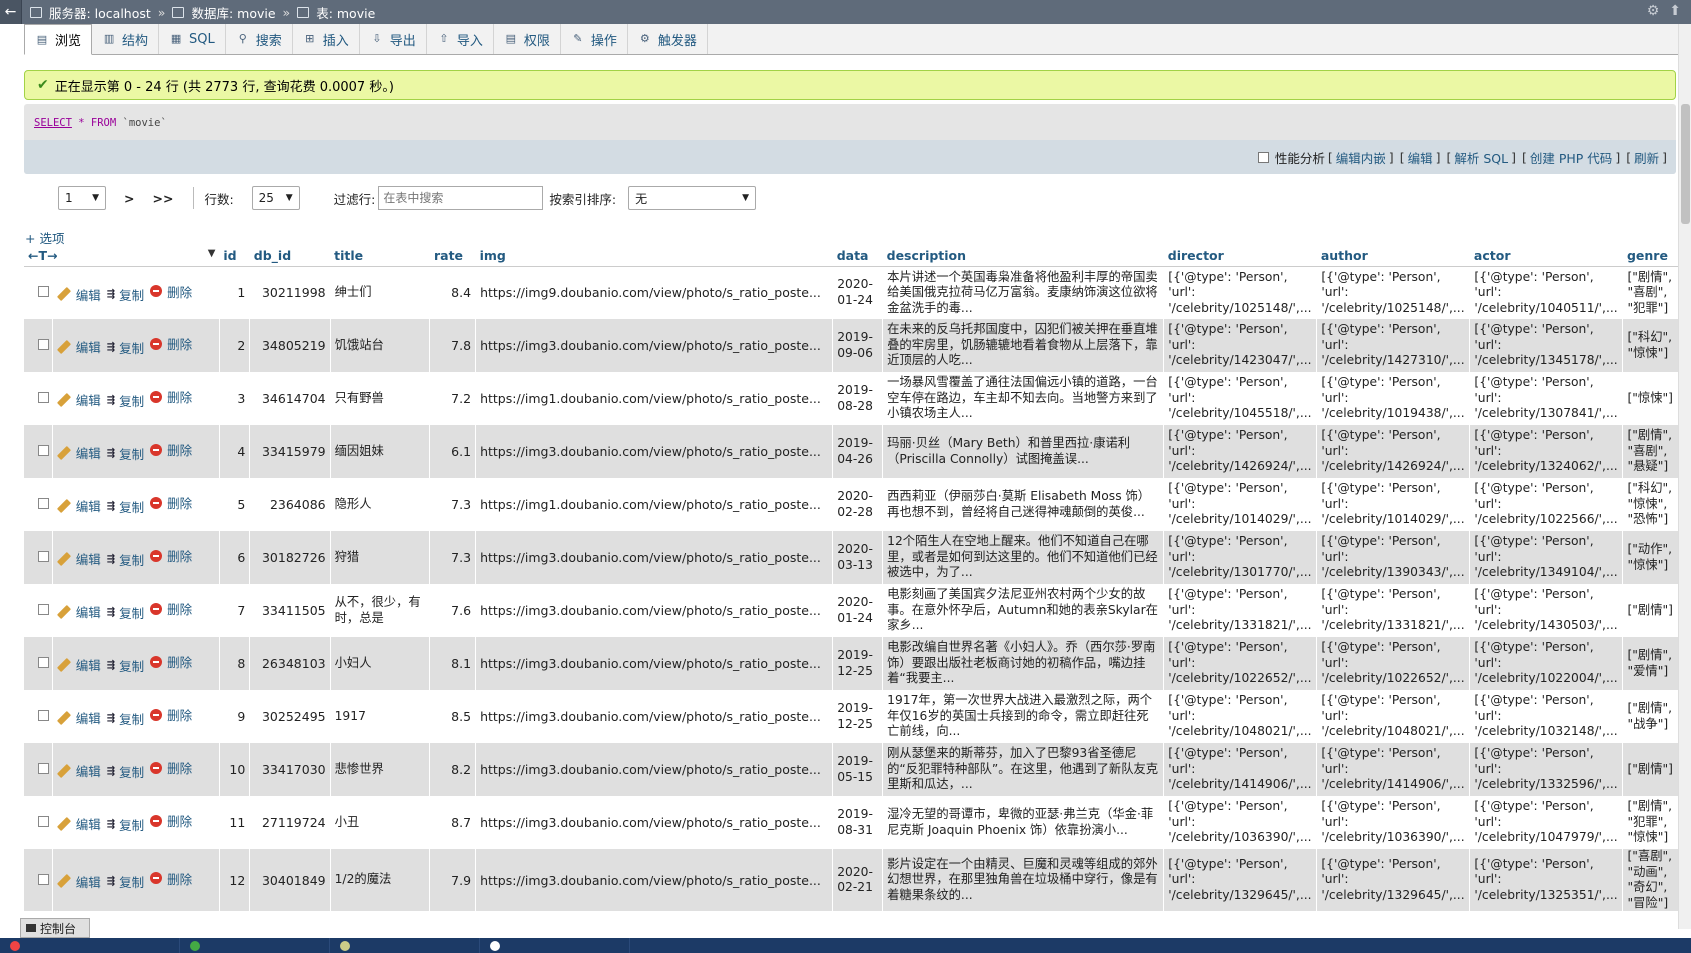 This screenshot has height=953, width=1691. I want to click on cell-id: 10, so click(235, 769).